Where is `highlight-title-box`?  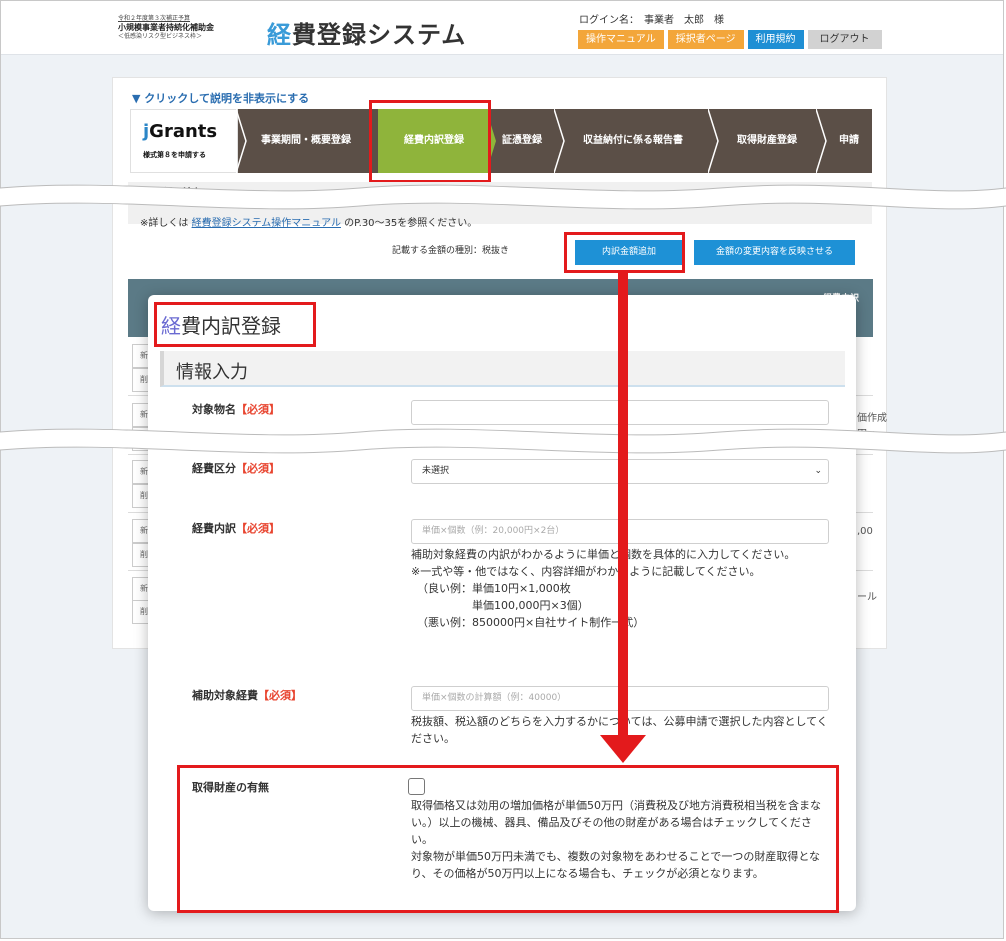
highlight-title-box is located at coordinates (235, 324).